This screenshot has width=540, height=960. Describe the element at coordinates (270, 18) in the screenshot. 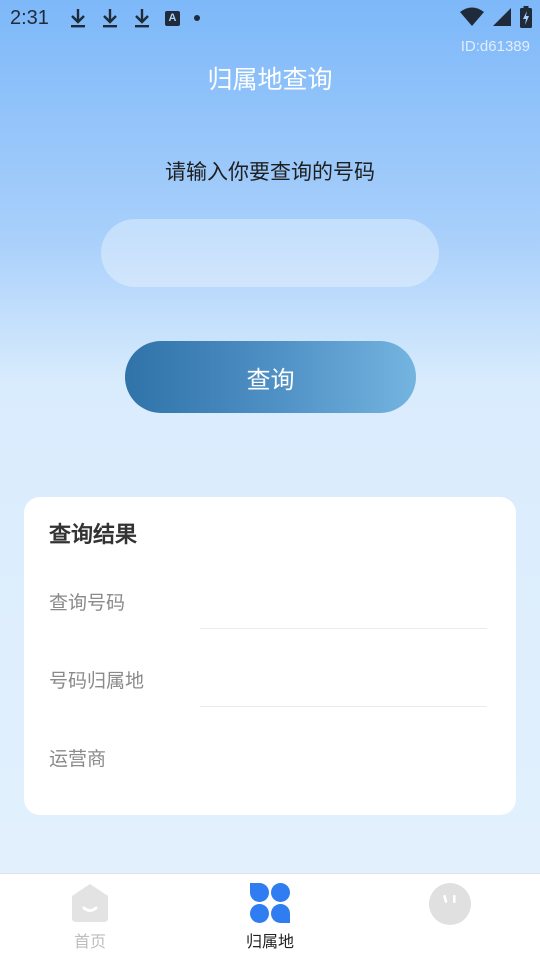

I see `status-bar: 2:31 A` at that location.